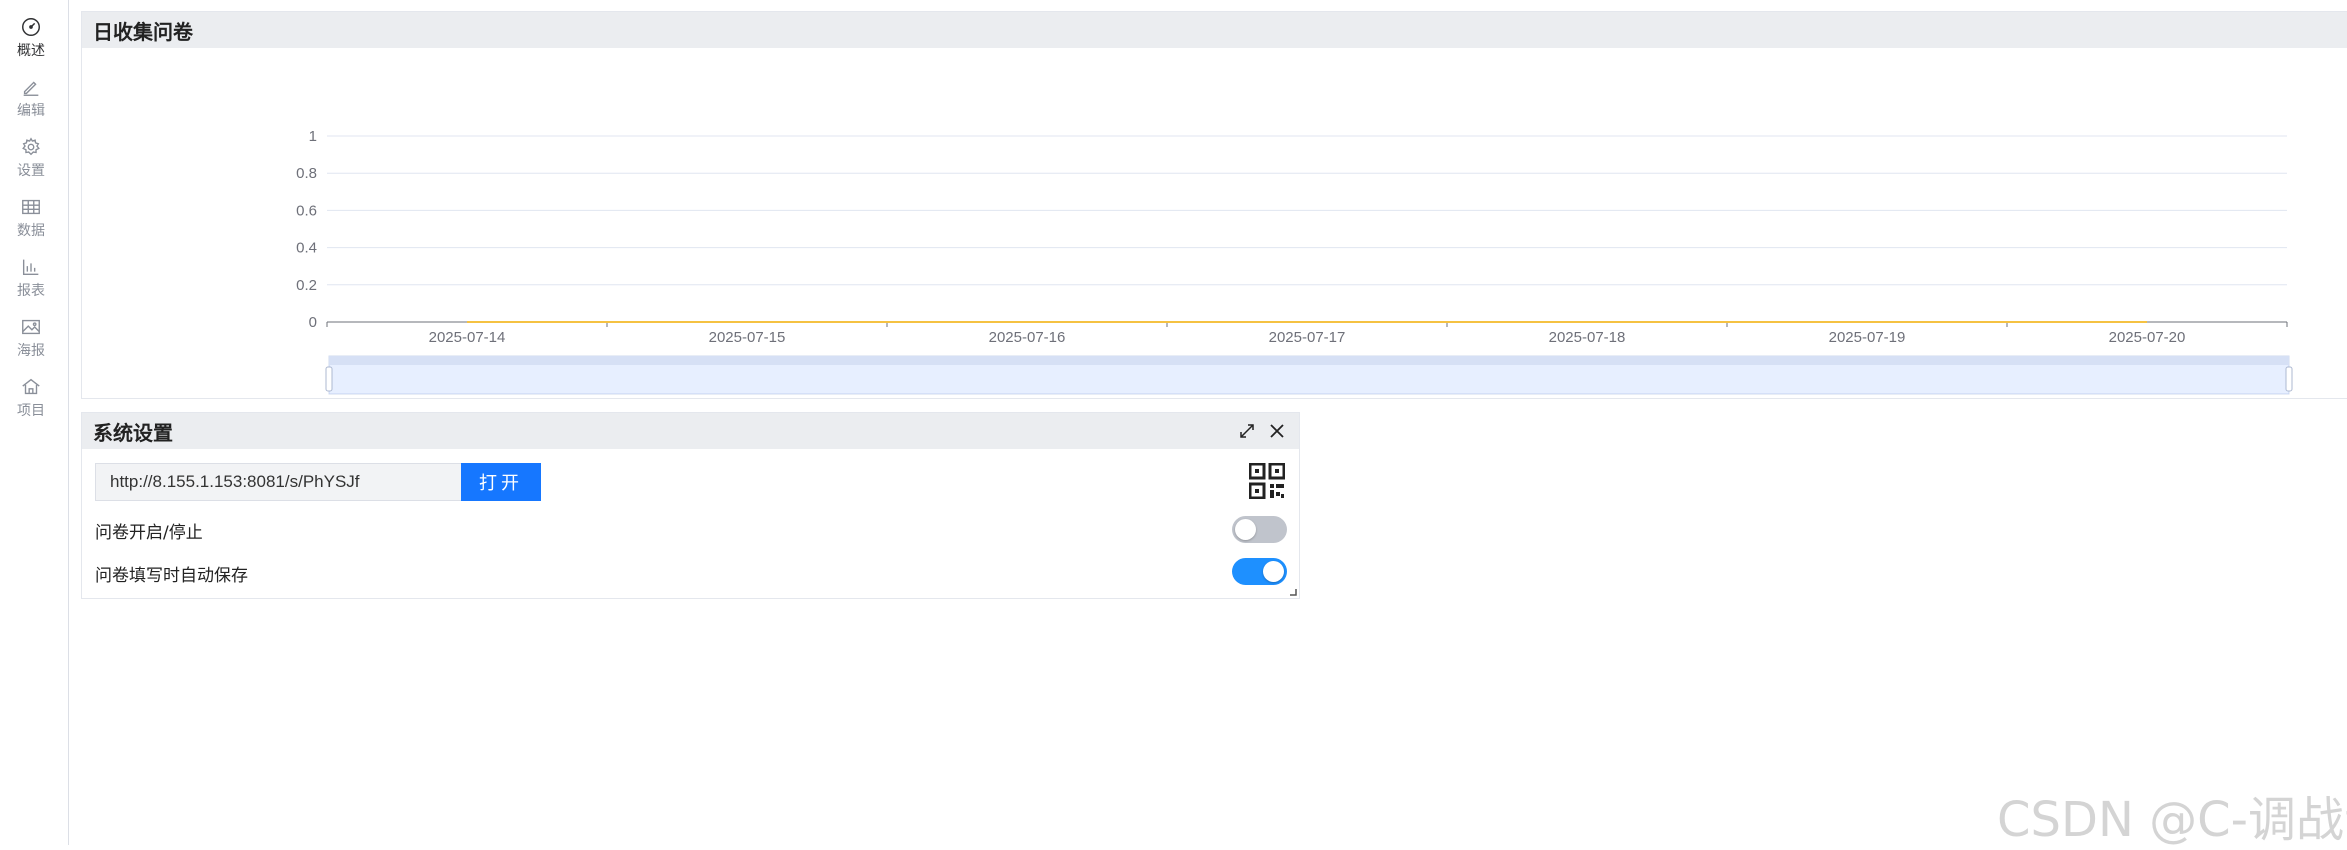 Image resolution: width=2347 pixels, height=850 pixels. I want to click on gear-icon, so click(31, 147).